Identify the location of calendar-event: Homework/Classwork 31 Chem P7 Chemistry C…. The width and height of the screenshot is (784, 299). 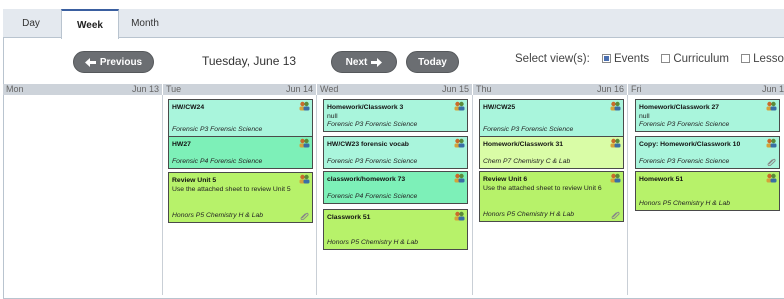
(551, 152).